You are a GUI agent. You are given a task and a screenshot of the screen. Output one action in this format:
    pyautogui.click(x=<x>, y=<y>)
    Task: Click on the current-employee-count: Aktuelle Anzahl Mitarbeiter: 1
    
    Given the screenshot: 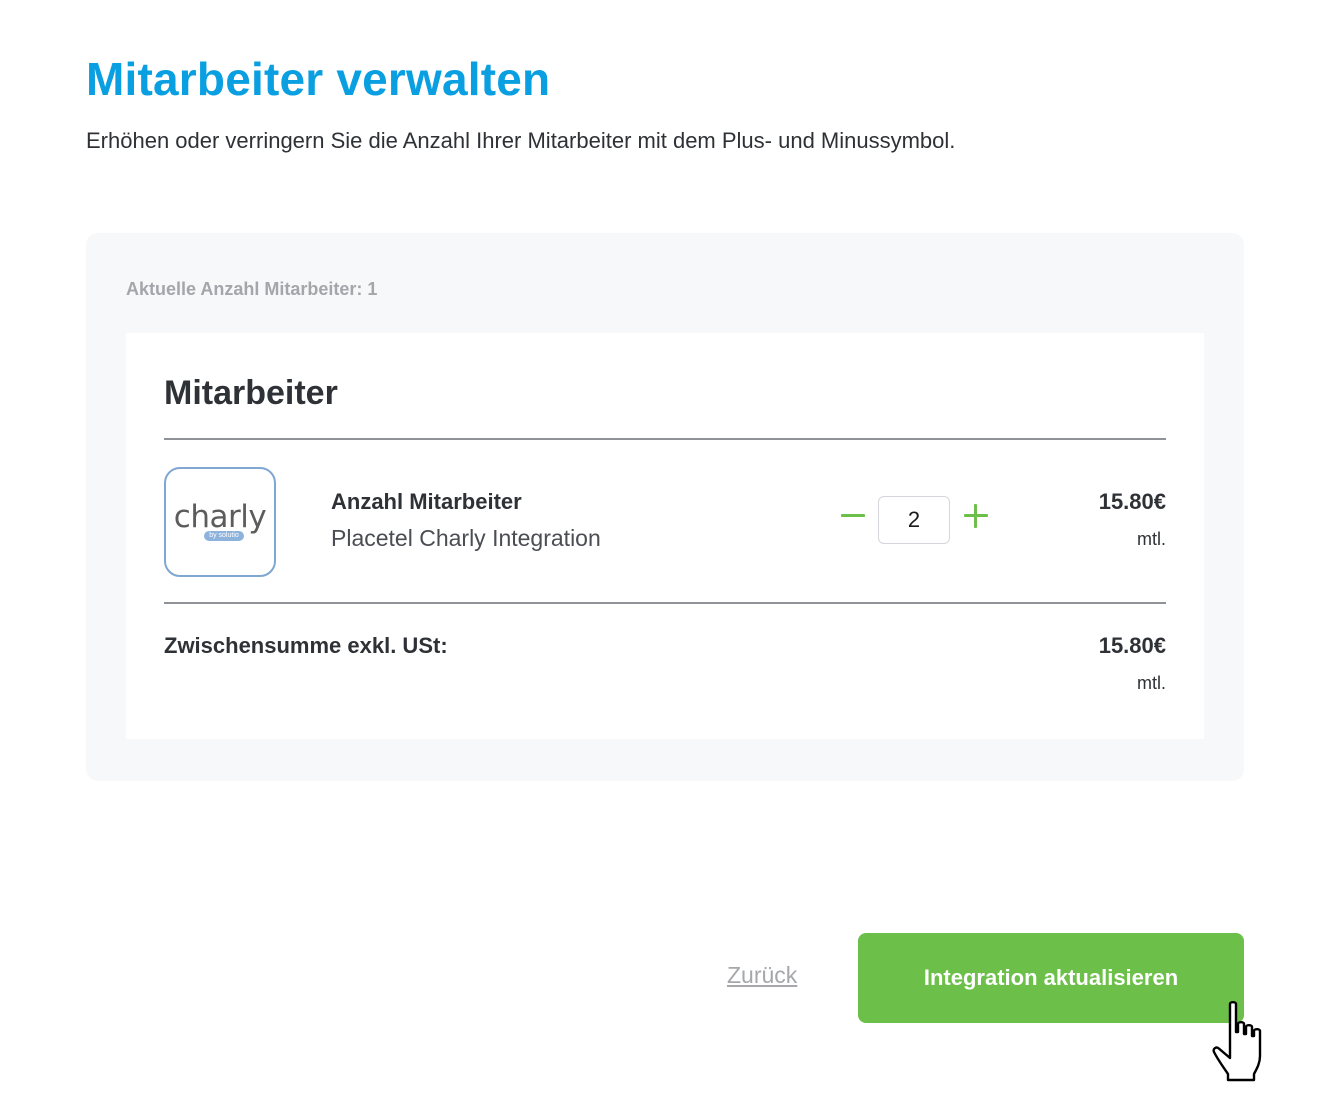 What is the action you would take?
    pyautogui.click(x=252, y=289)
    